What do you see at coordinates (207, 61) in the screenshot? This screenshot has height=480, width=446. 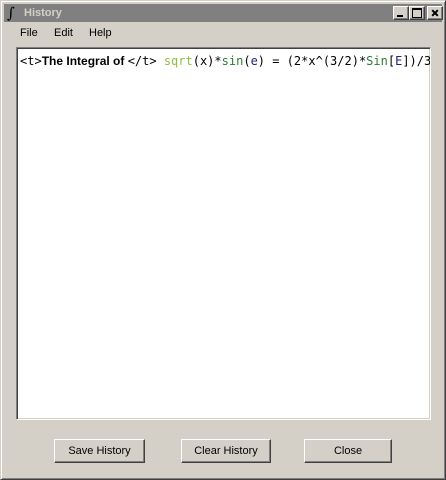 I see `history-token: (x)*` at bounding box center [207, 61].